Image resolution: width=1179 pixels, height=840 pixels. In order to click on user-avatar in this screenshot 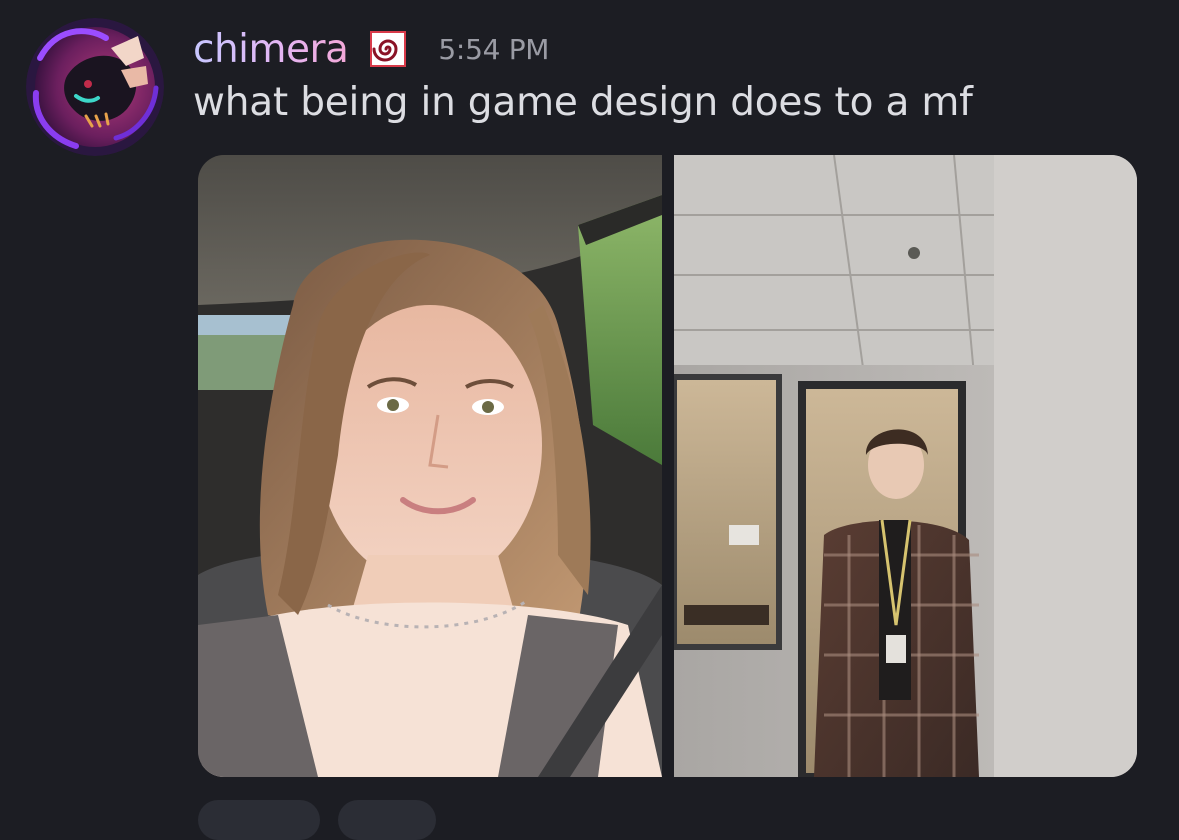, I will do `click(95, 87)`.